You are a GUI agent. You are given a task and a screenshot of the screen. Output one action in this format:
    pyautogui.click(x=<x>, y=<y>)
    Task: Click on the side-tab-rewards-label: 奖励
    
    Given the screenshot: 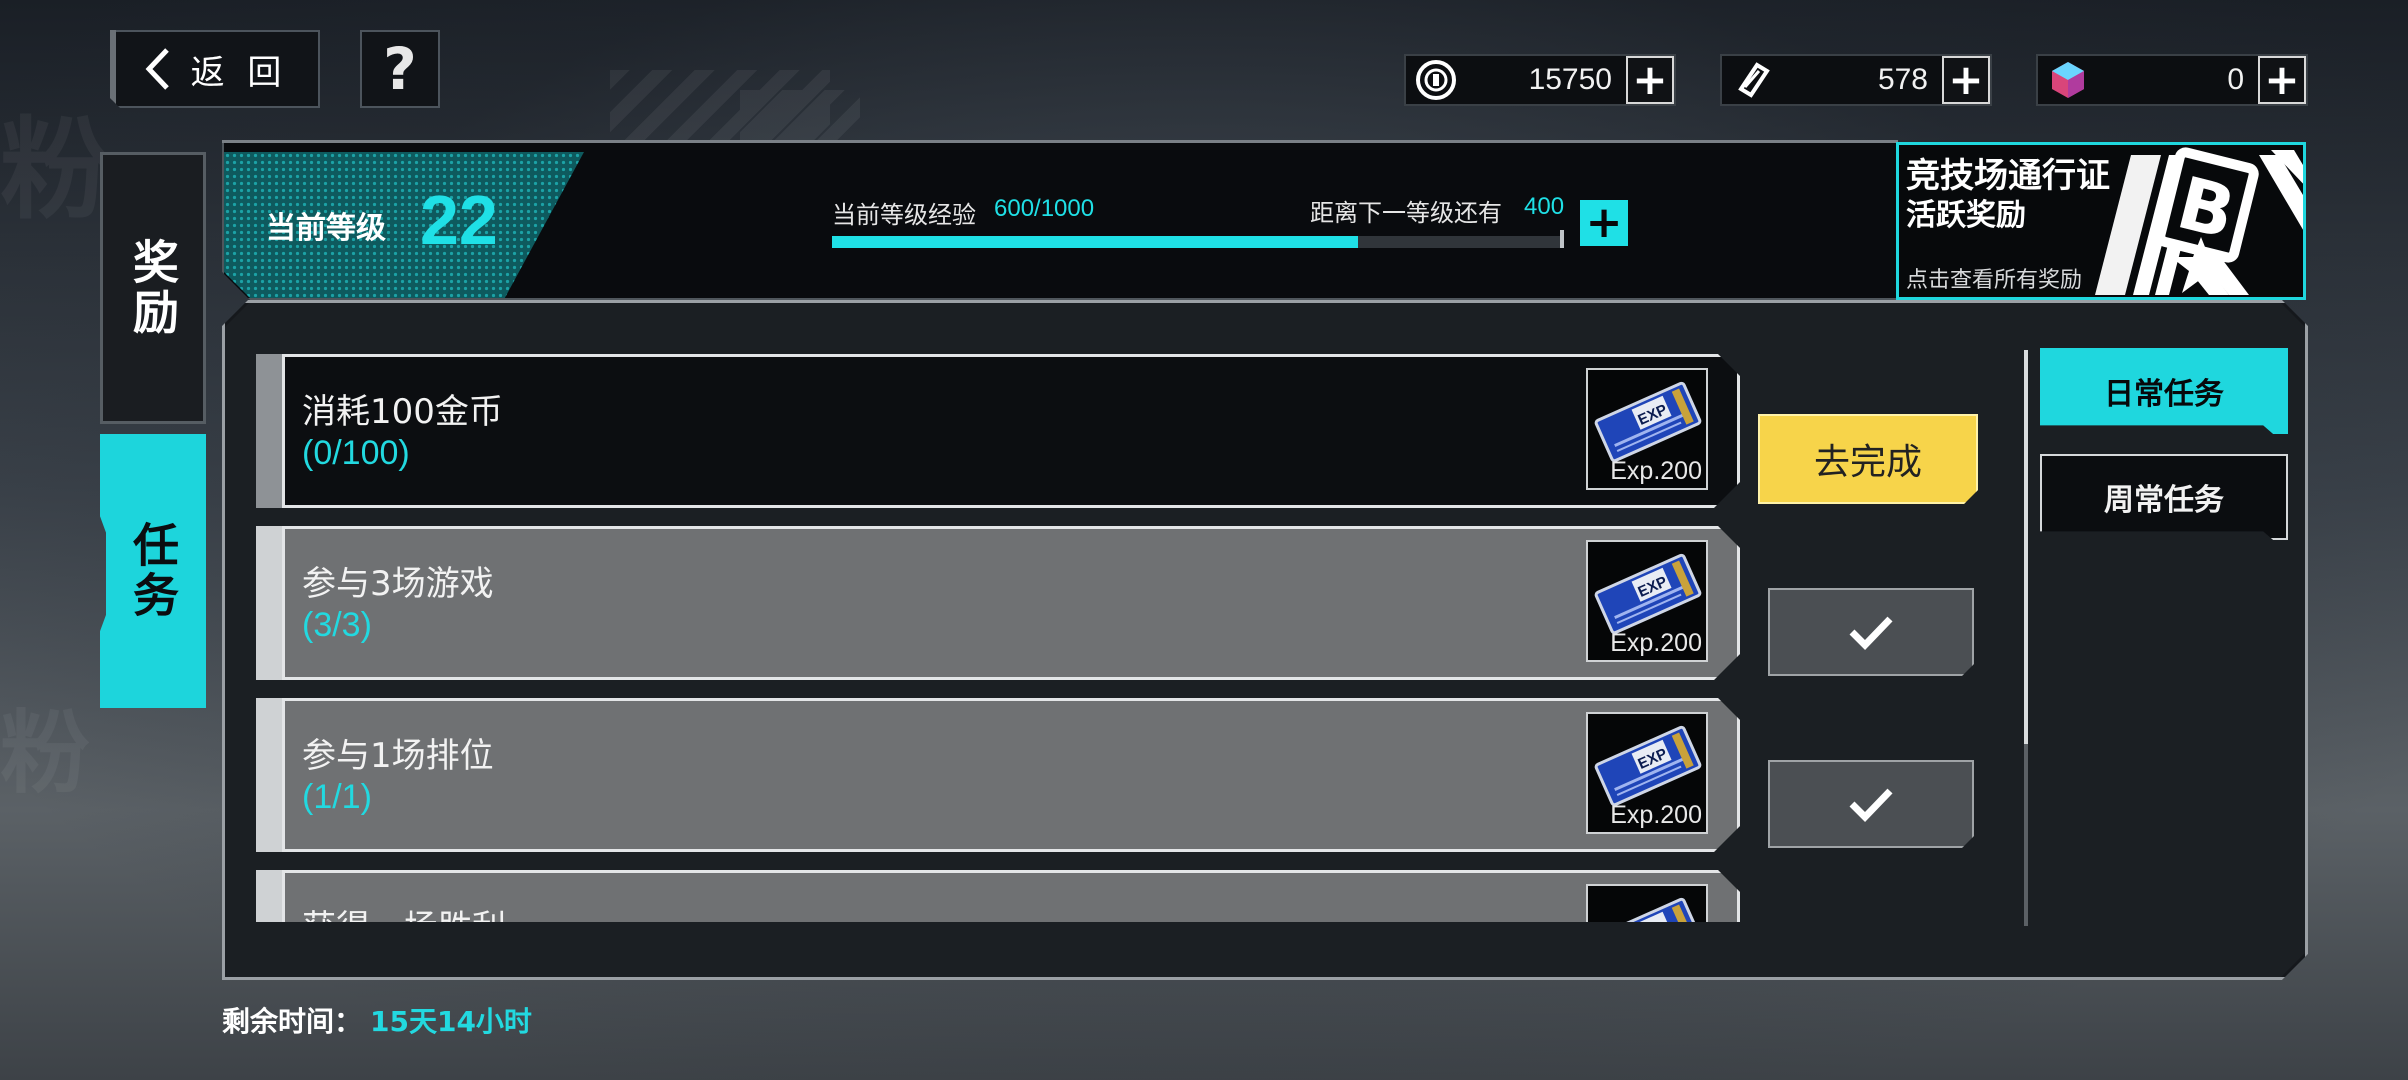 What is the action you would take?
    pyautogui.click(x=153, y=288)
    